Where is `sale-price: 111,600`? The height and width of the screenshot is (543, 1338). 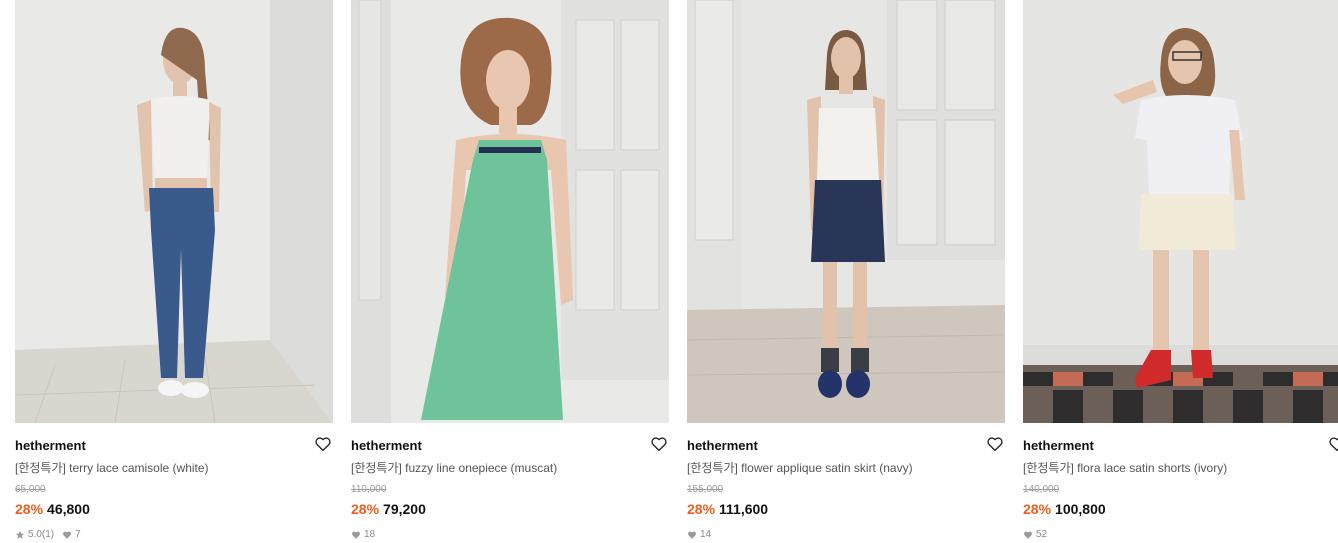
sale-price: 111,600 is located at coordinates (744, 509).